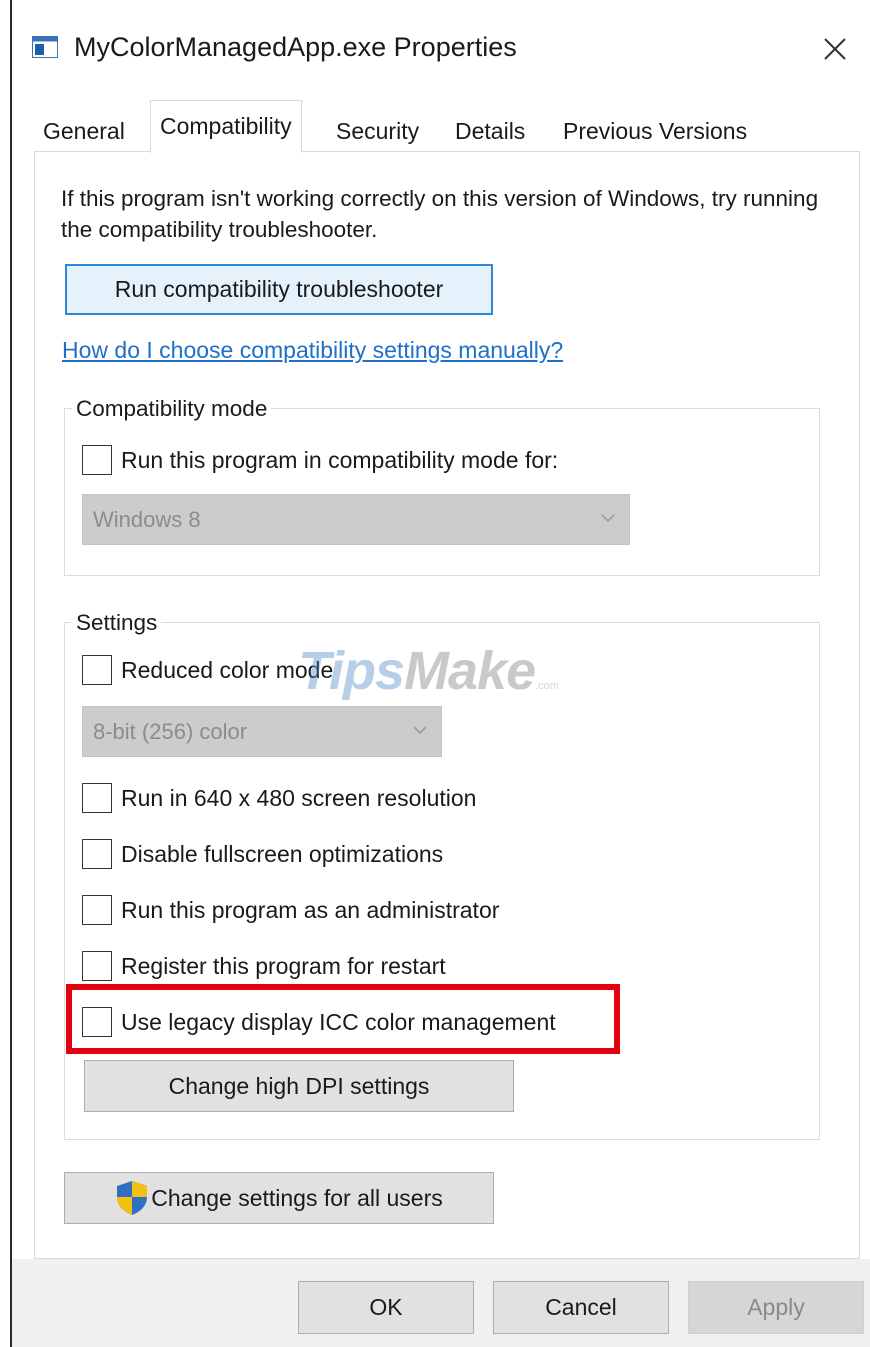  Describe the element at coordinates (262, 731) in the screenshot. I see `color-depth-dropdown: 8-bit (256) color` at that location.